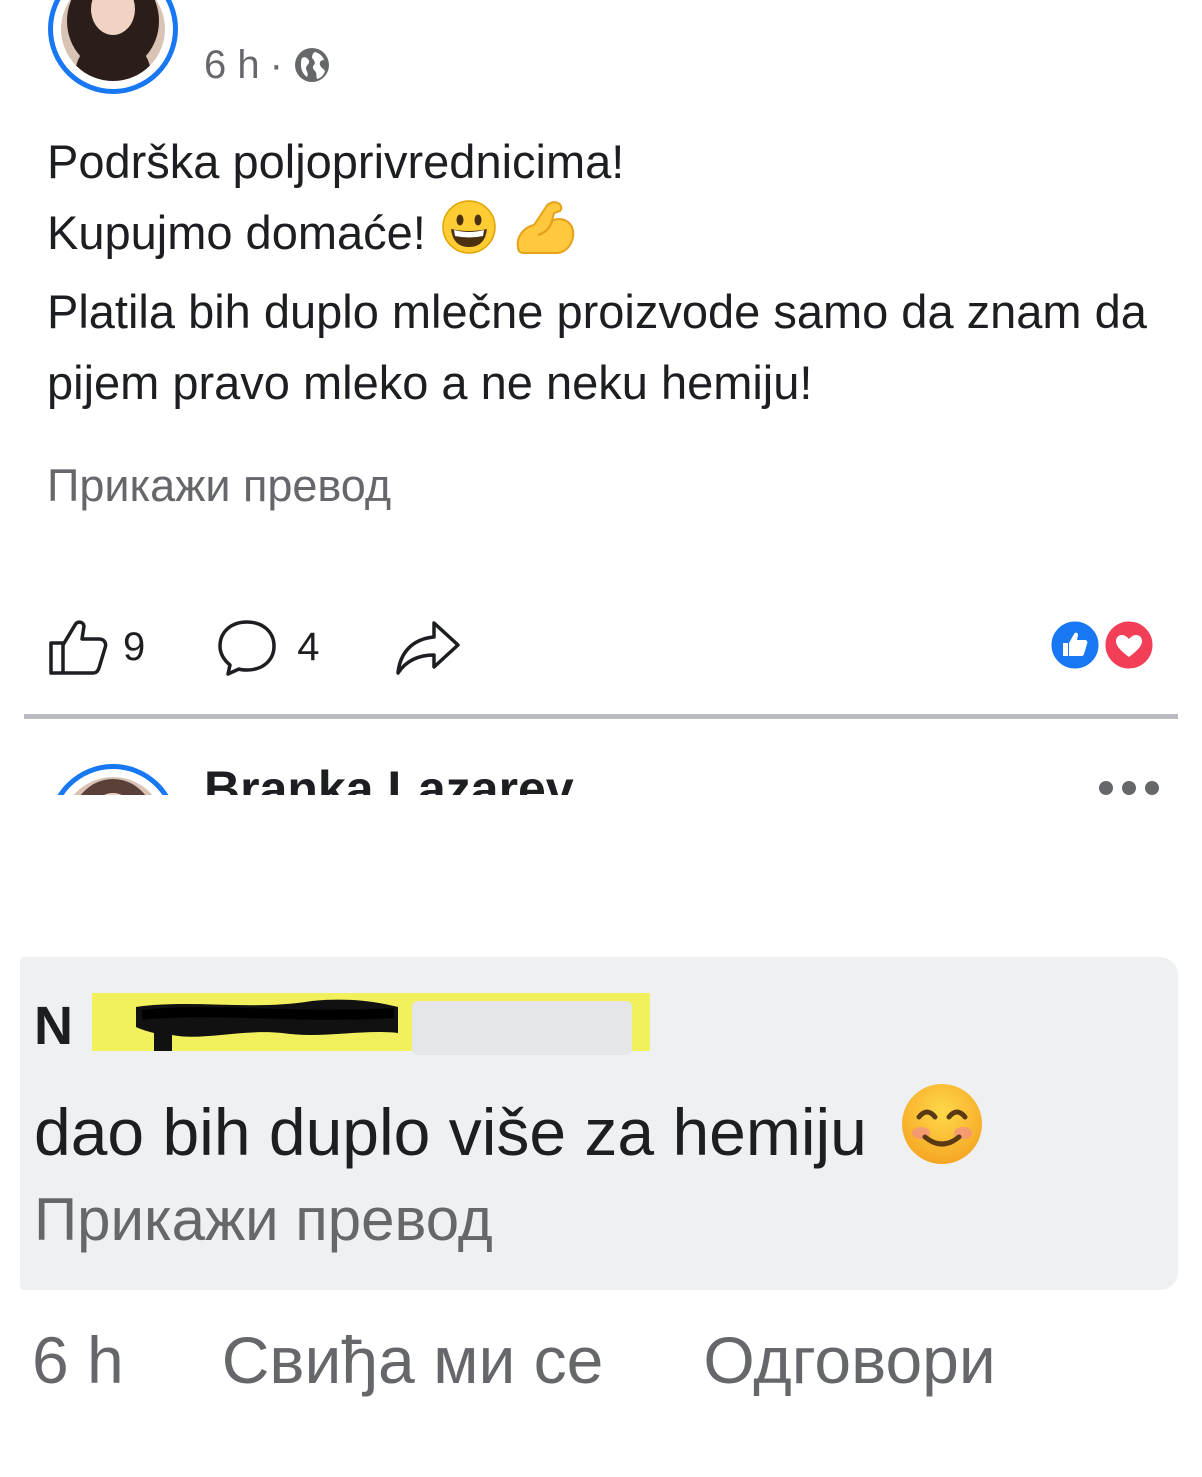  What do you see at coordinates (522, 1028) in the screenshot?
I see `redaction-blur` at bounding box center [522, 1028].